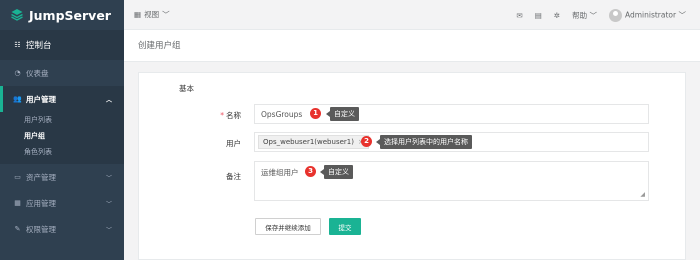  What do you see at coordinates (315, 113) in the screenshot?
I see `annotation-badge-1: 1` at bounding box center [315, 113].